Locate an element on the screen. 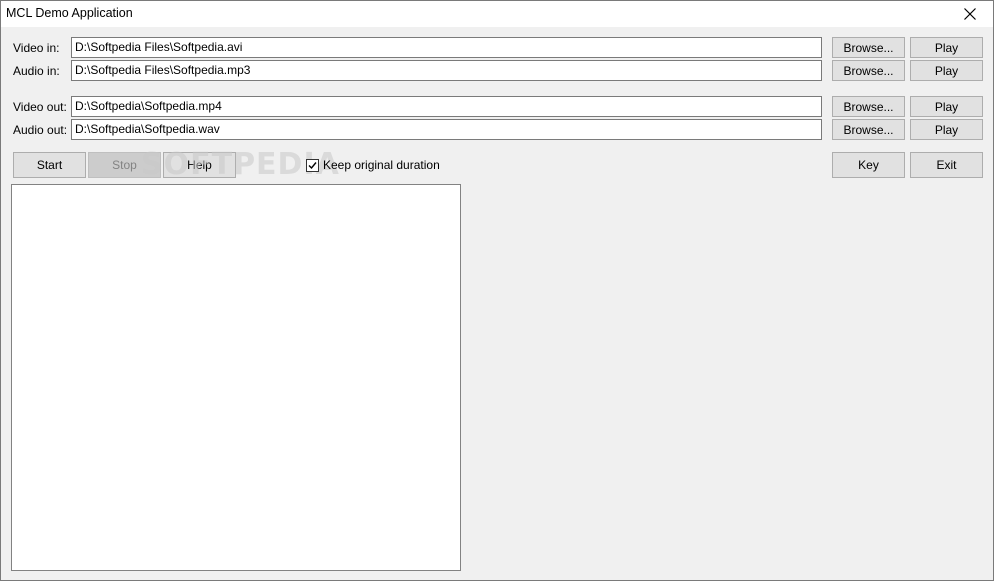 The width and height of the screenshot is (994, 581). exit-button: Exit is located at coordinates (946, 165).